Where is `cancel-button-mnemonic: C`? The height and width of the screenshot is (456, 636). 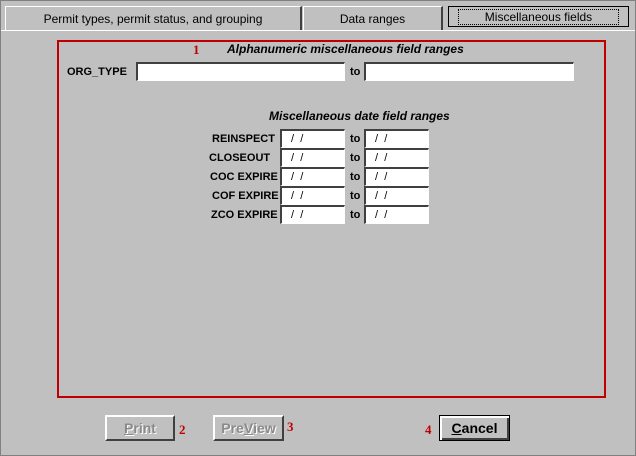
cancel-button-mnemonic: C is located at coordinates (456, 428).